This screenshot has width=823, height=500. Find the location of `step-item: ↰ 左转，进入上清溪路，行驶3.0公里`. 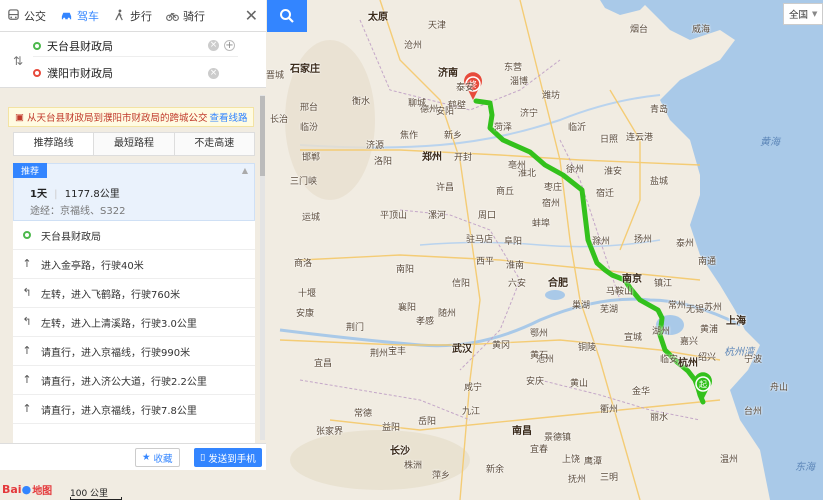

step-item: ↰ 左转，进入上清溪路，行驶3.0公里 is located at coordinates (134, 322).